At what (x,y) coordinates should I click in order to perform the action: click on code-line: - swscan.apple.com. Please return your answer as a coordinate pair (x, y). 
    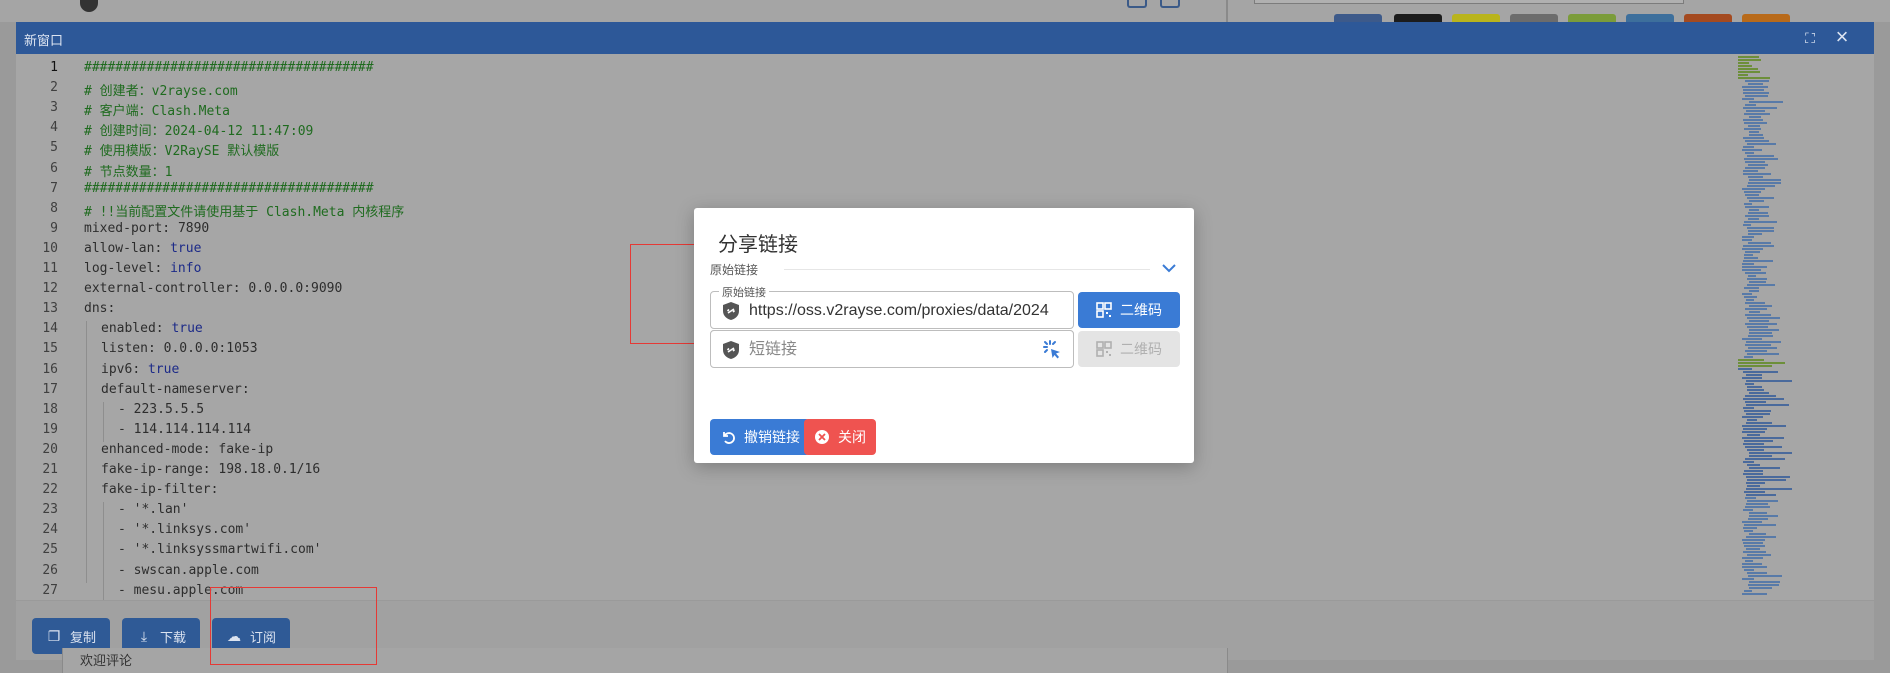
    Looking at the image, I should click on (188, 570).